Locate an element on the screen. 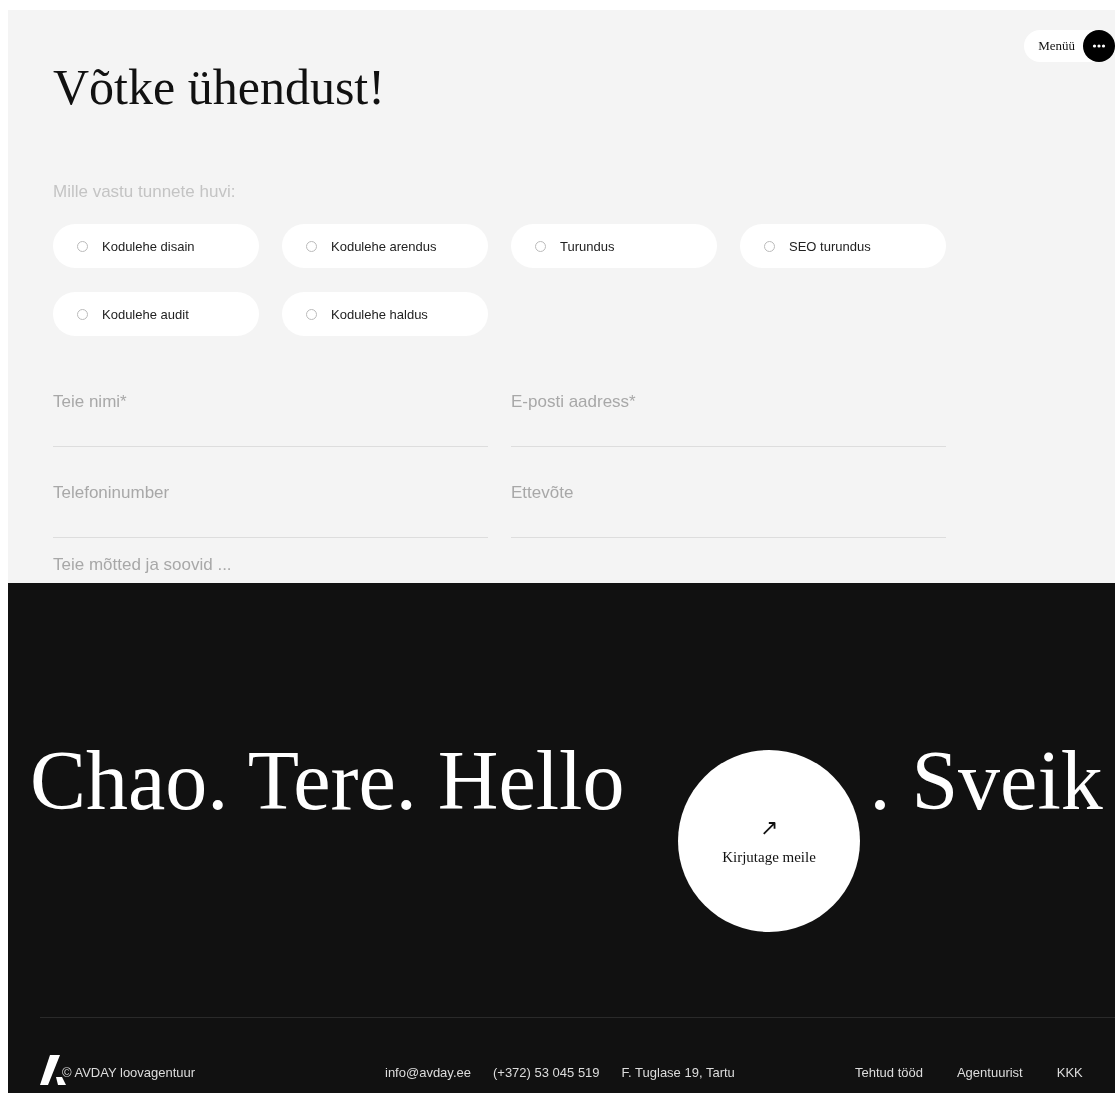 This screenshot has width=1115, height=1093. greeting-text: . Sveik is located at coordinates (986, 781).